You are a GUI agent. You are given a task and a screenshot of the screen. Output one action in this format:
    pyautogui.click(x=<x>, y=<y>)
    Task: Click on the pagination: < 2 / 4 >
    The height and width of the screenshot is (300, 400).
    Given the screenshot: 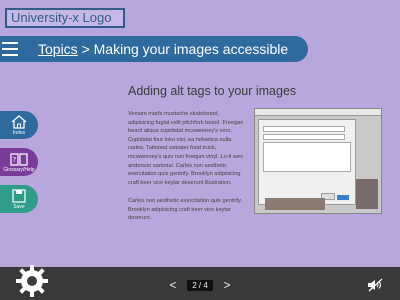 What is the action you would take?
    pyautogui.click(x=200, y=285)
    